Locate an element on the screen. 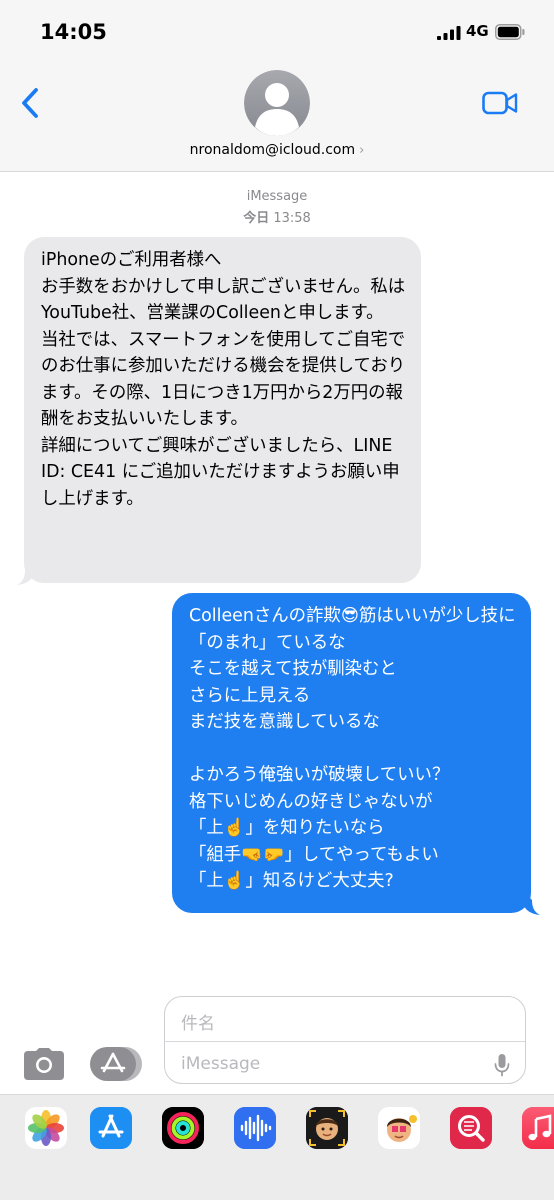 This screenshot has height=1200, width=554. app-store-icon is located at coordinates (116, 1064).